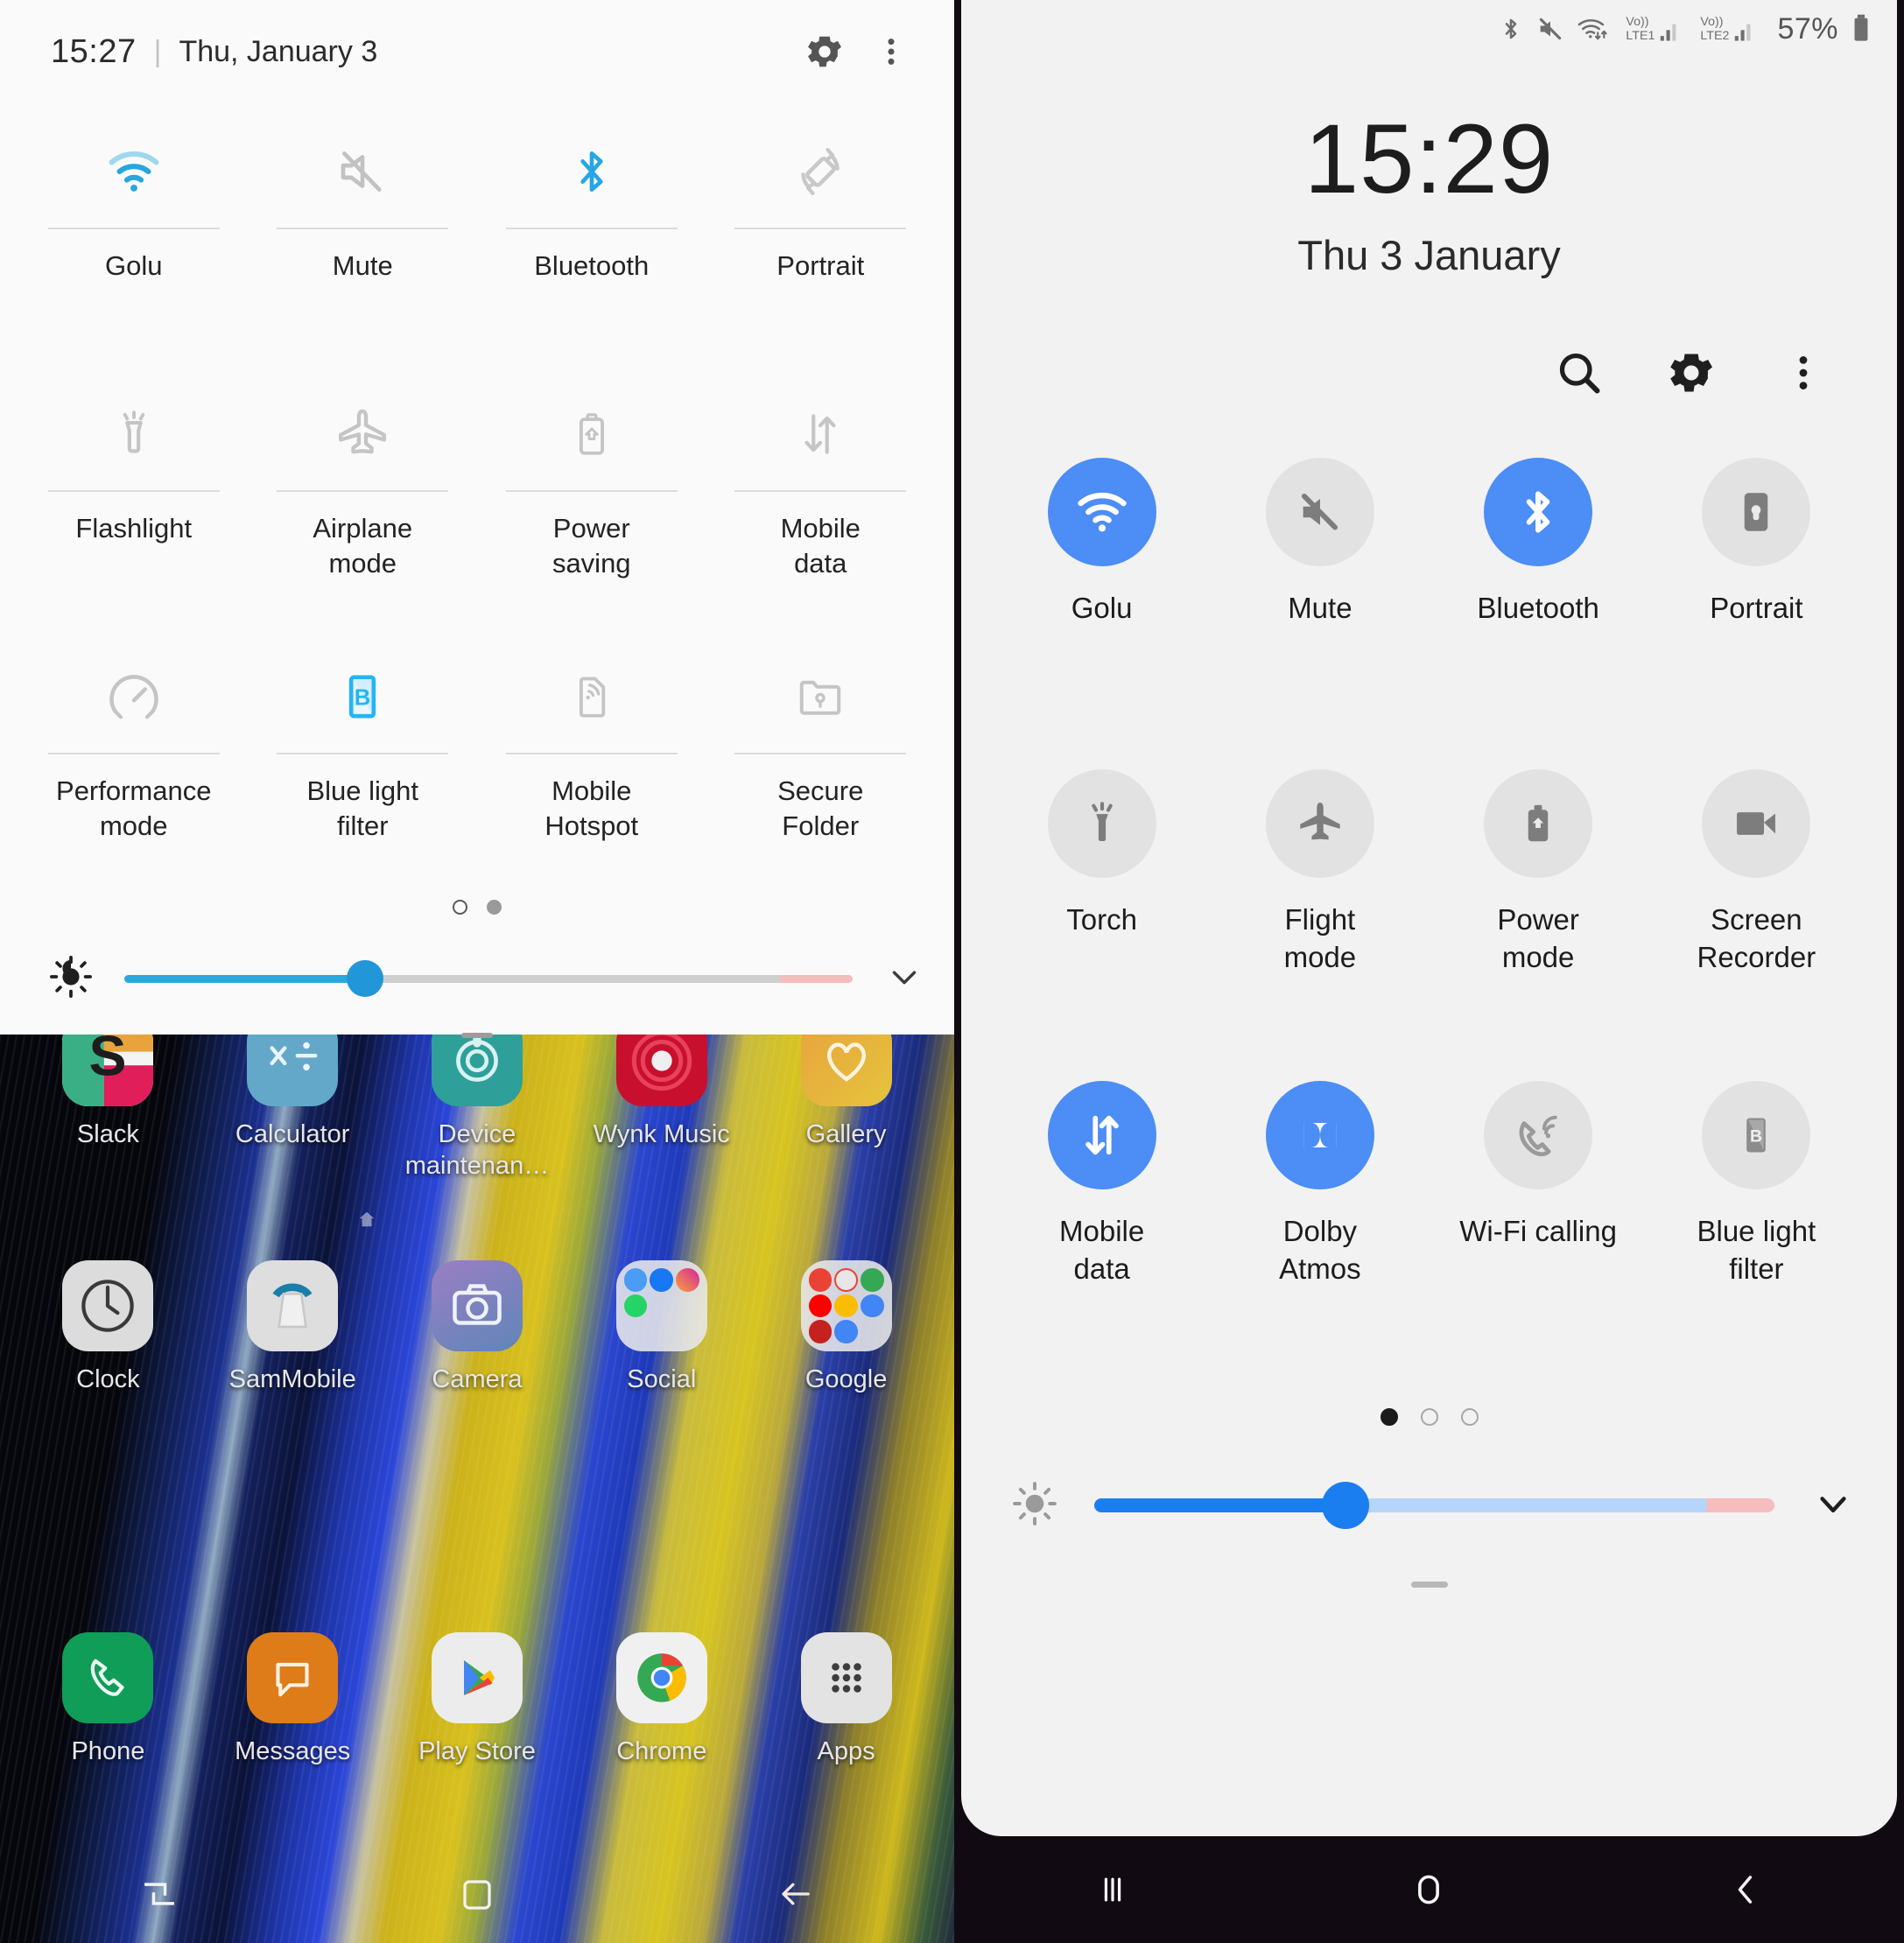 The image size is (1904, 1943). What do you see at coordinates (477, 1328) in the screenshot?
I see `app-camera: Camera` at bounding box center [477, 1328].